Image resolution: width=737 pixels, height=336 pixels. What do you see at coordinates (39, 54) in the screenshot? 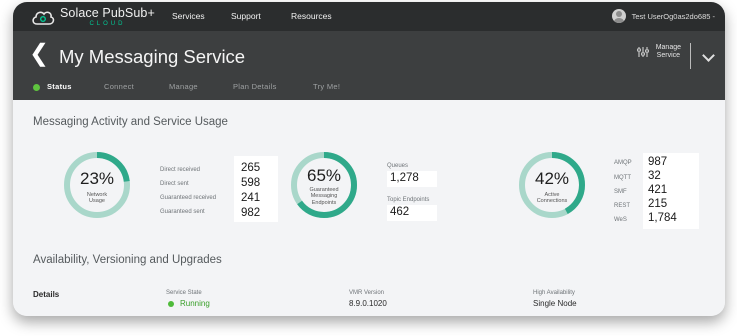
I see `chevron-left-icon: ❮` at bounding box center [39, 54].